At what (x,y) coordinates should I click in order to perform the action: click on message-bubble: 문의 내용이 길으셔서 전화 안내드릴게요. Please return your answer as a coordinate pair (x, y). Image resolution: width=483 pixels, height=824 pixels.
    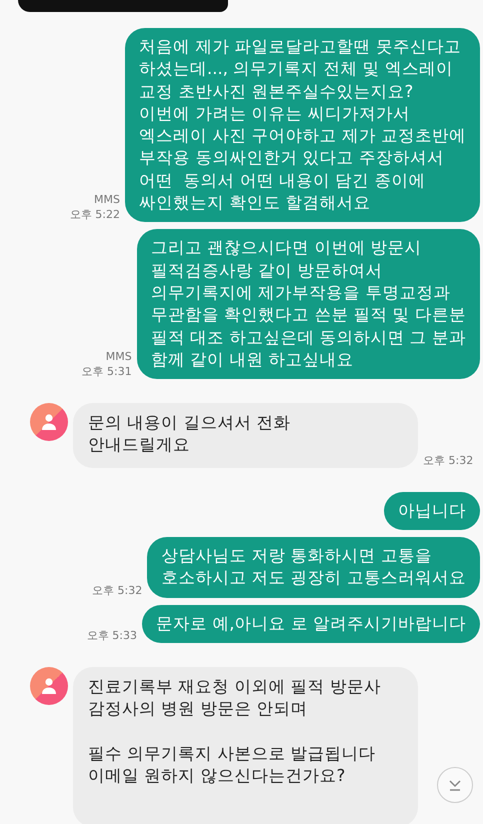
    Looking at the image, I should click on (245, 435).